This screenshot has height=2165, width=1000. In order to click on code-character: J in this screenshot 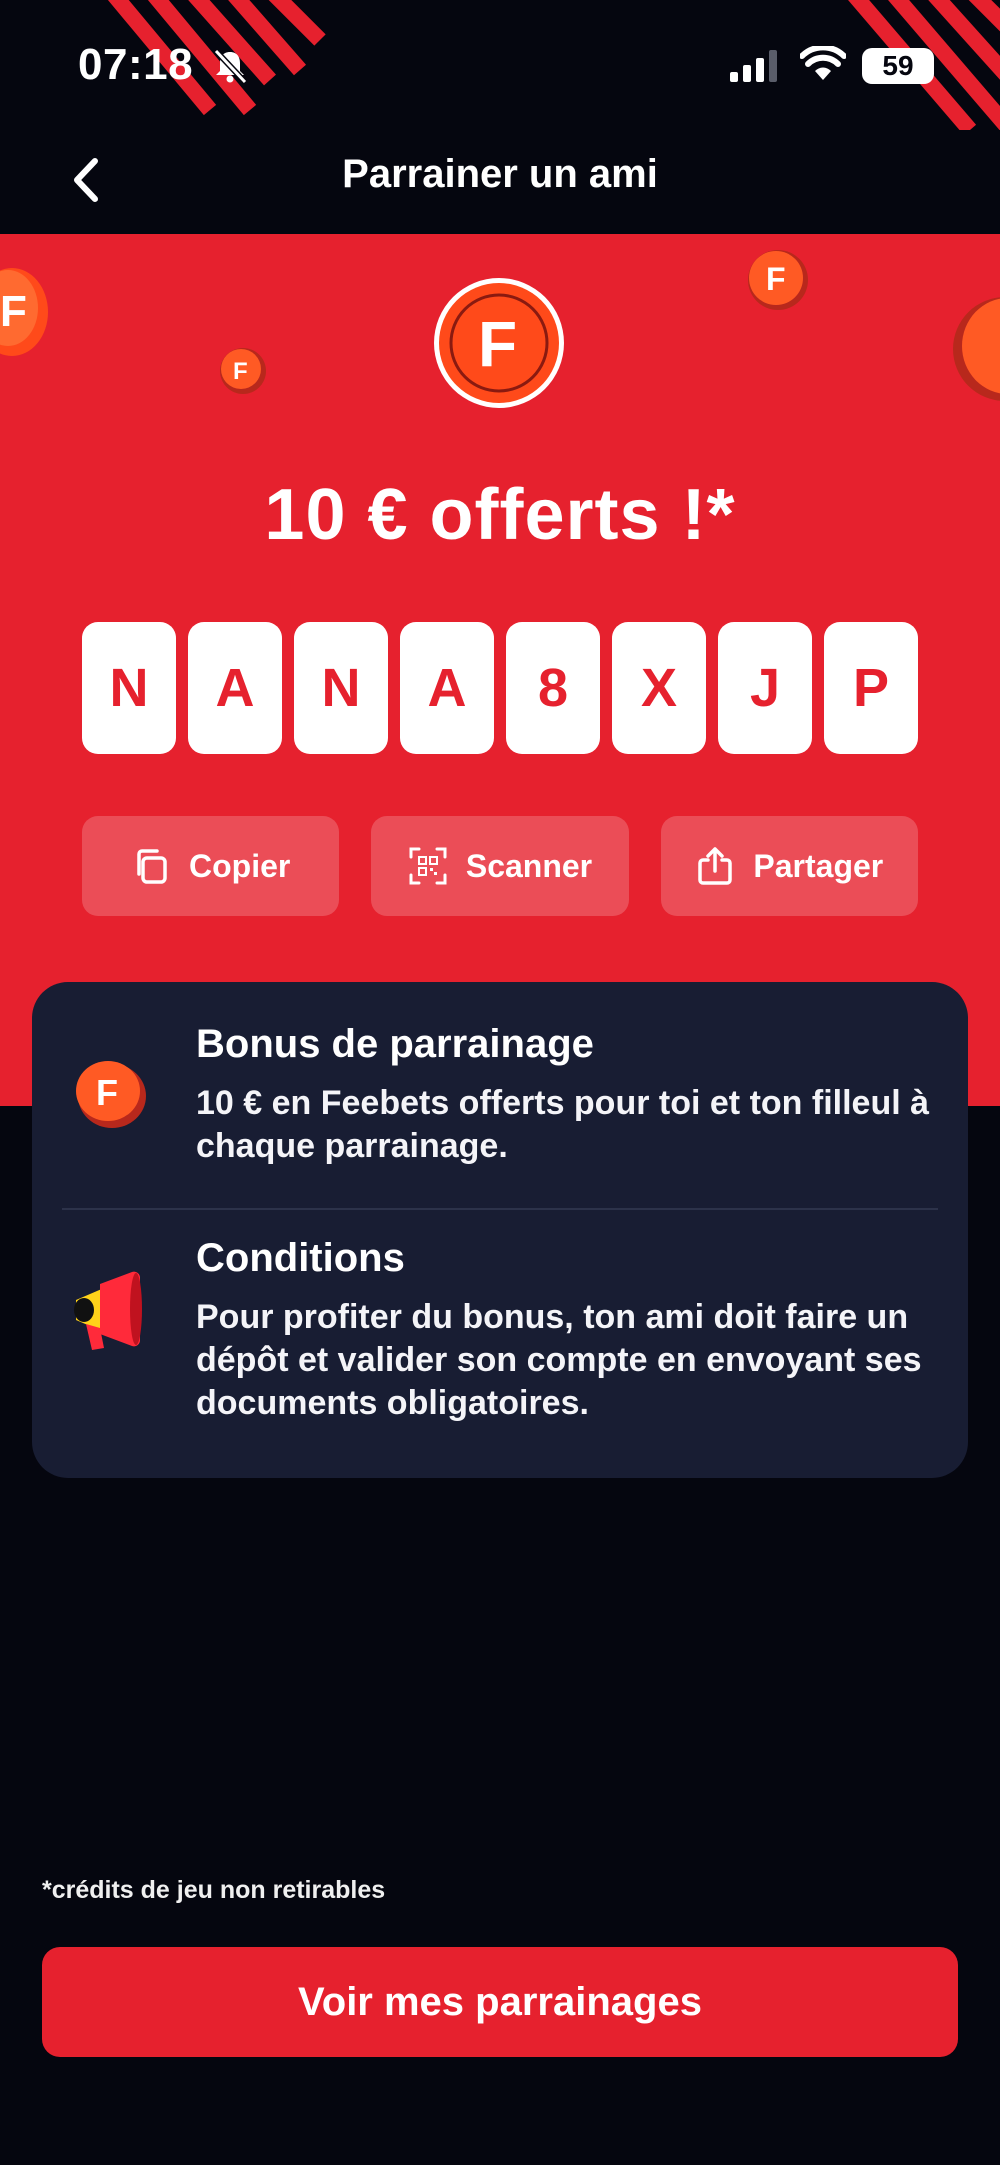, I will do `click(765, 688)`.